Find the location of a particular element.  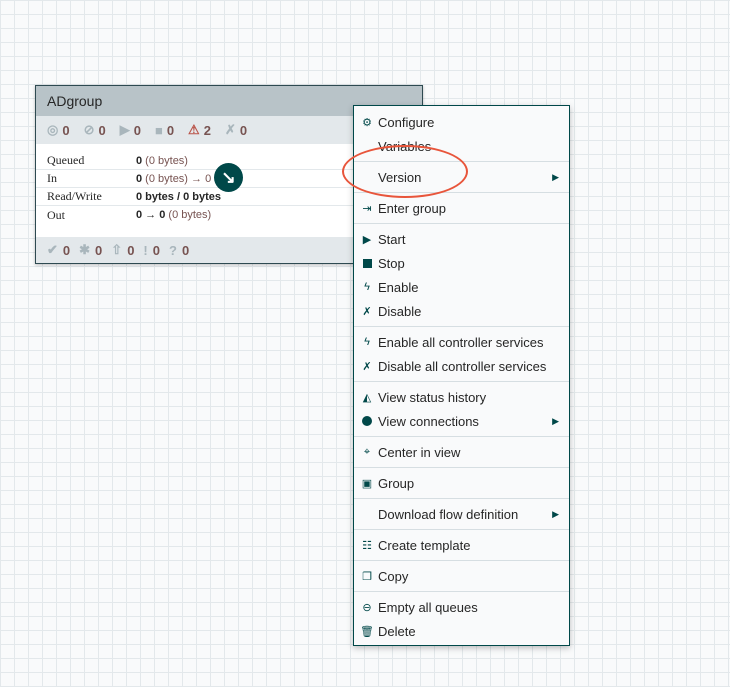

stale-icon: ⇧ is located at coordinates (117, 249).